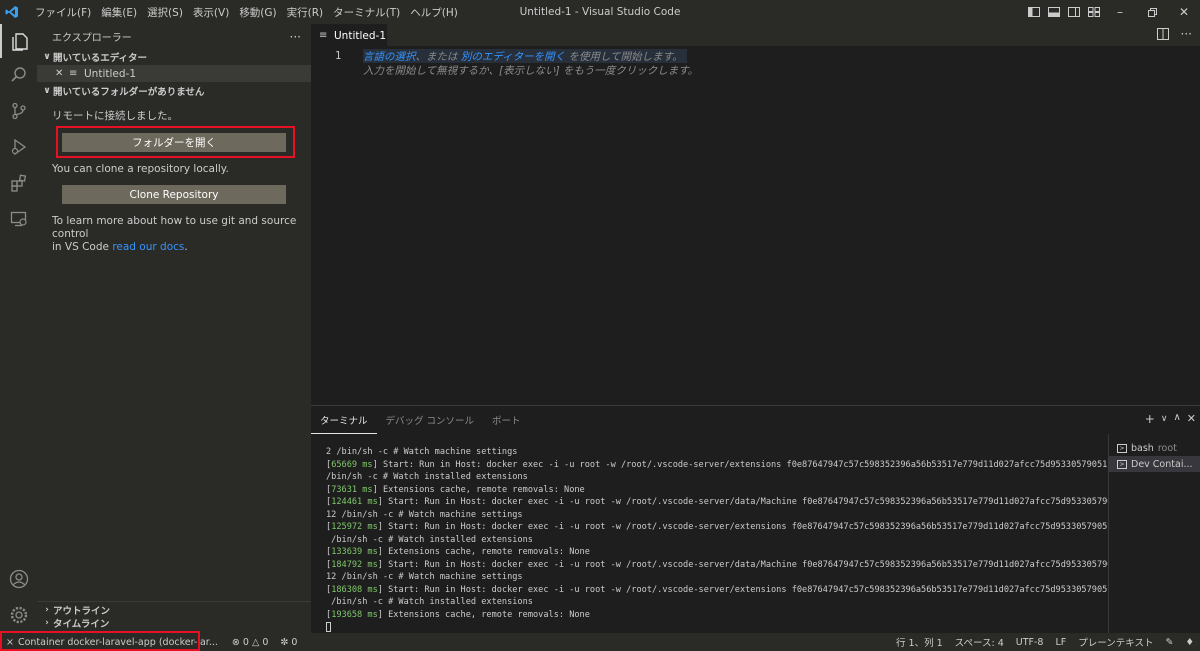  What do you see at coordinates (129, 92) in the screenshot?
I see `no-folder-label: 開いているフォルダーがありません` at bounding box center [129, 92].